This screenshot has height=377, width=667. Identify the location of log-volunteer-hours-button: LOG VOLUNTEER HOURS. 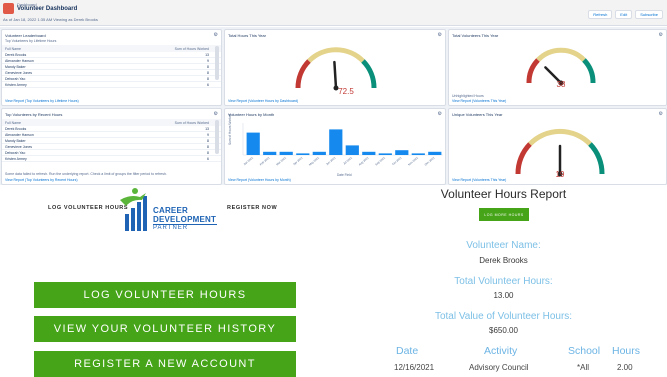
(165, 295).